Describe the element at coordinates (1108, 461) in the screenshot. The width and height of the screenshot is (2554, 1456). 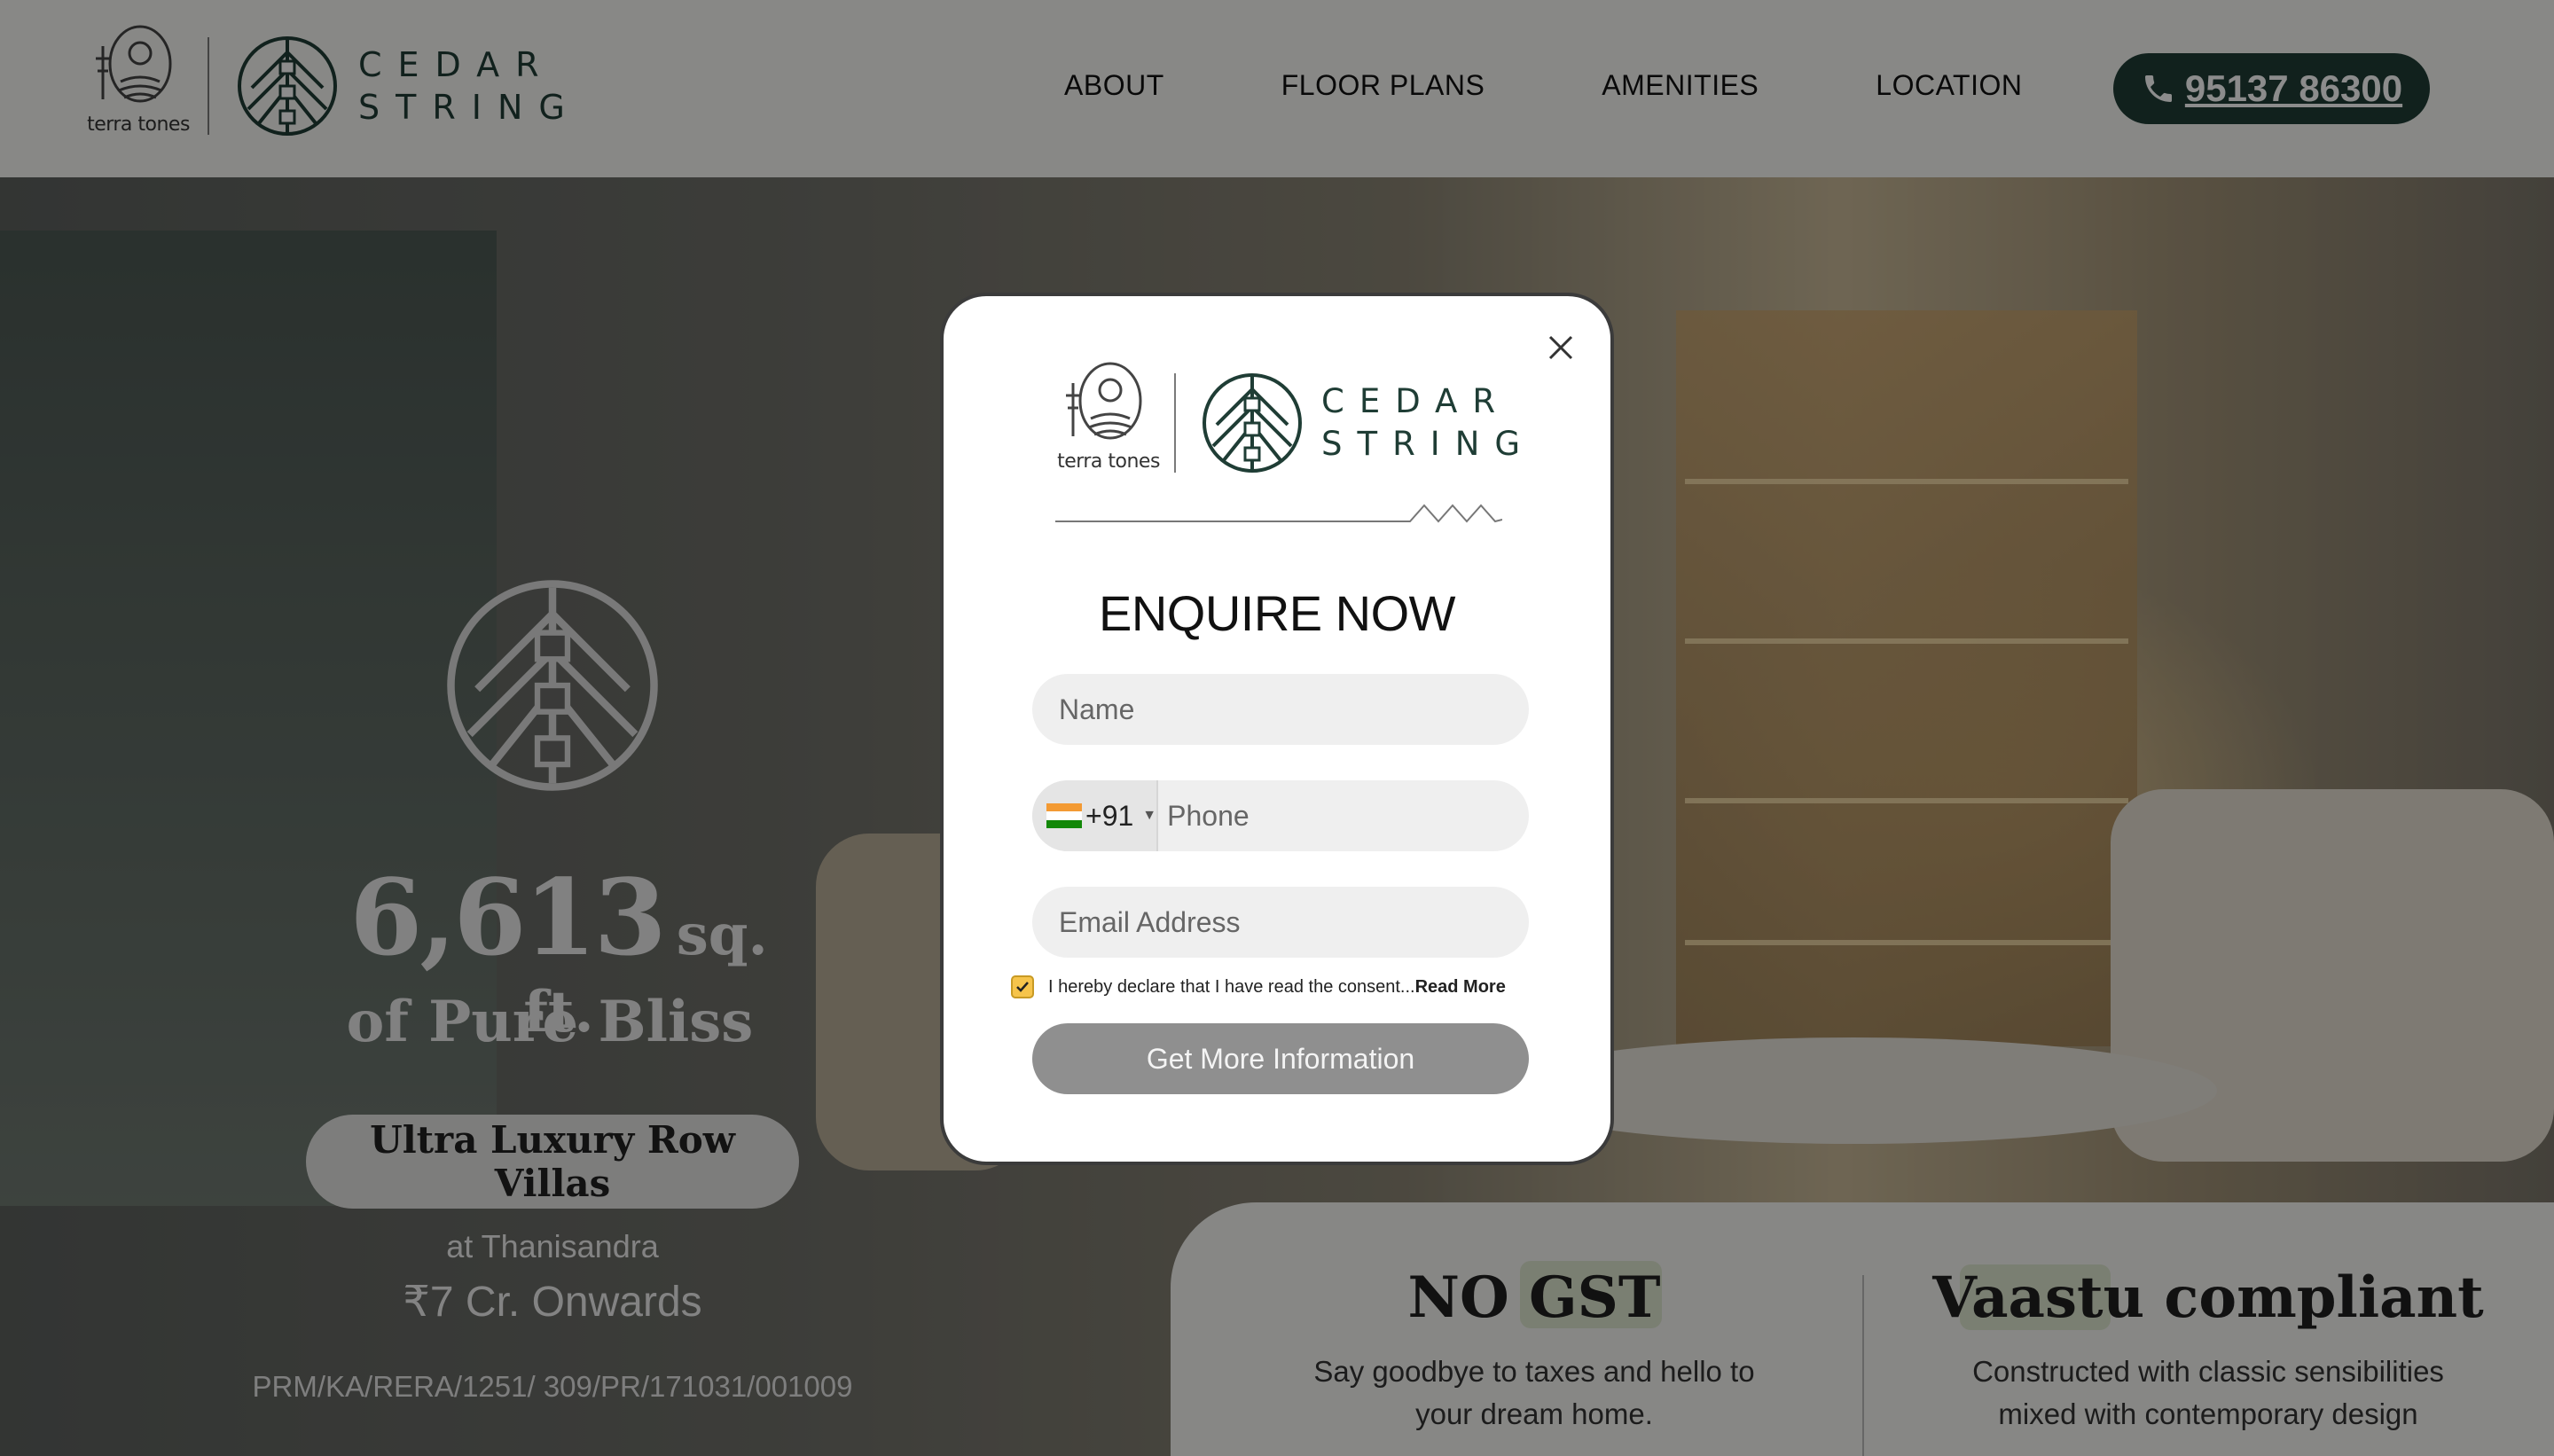
I see `terra-tones-text: terra tones` at that location.